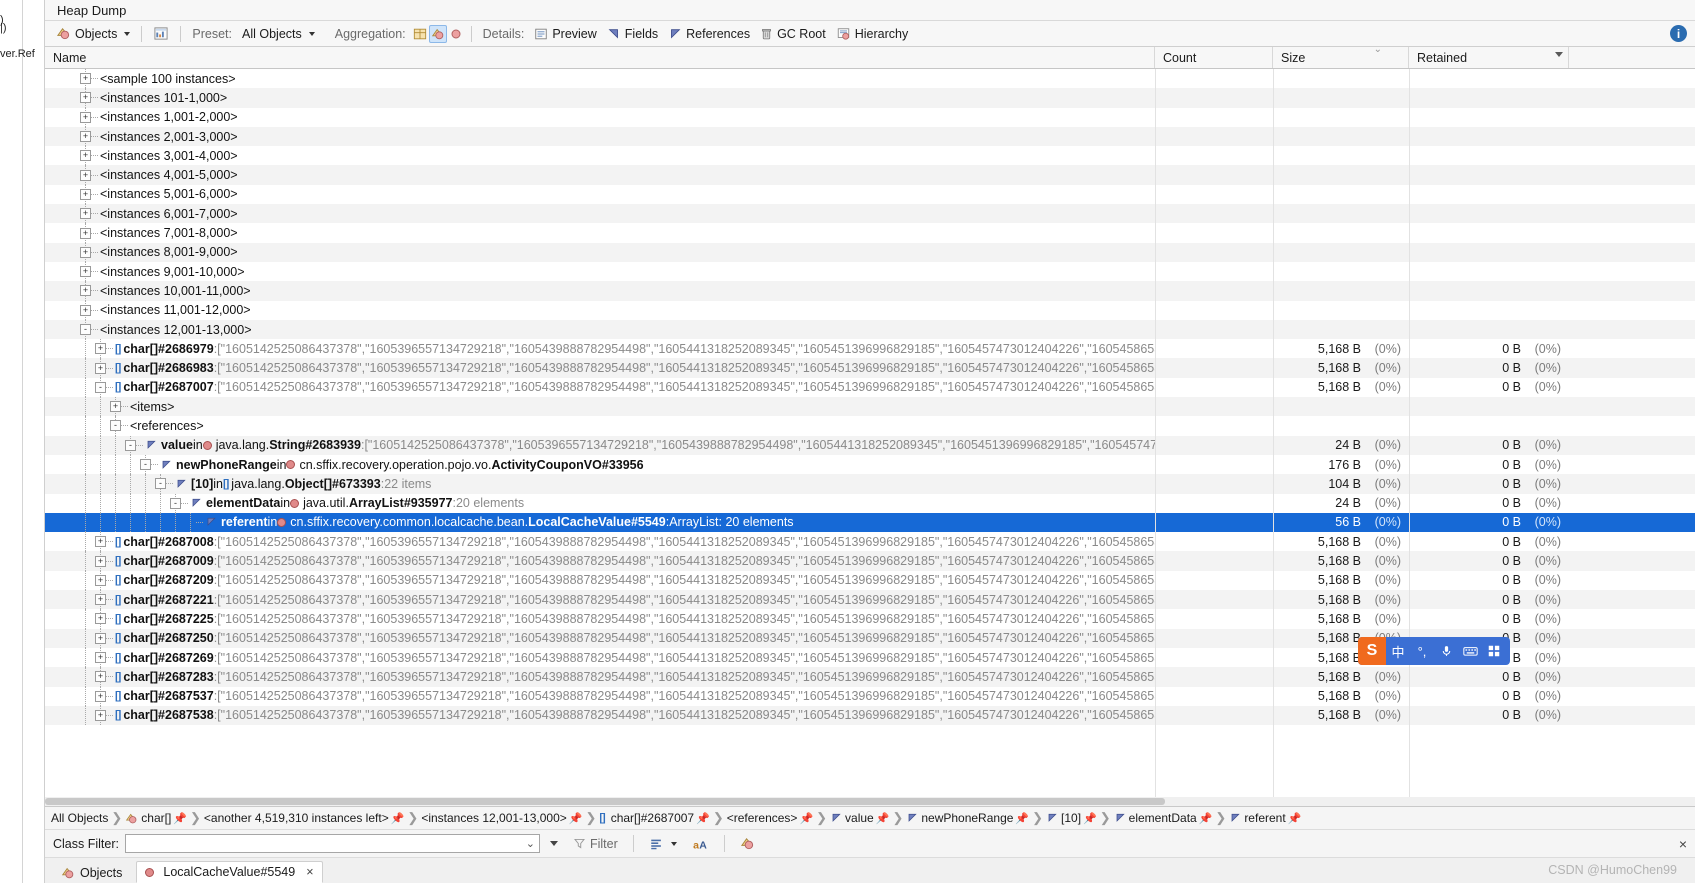 Image resolution: width=1695 pixels, height=883 pixels. I want to click on help-icon: i, so click(1678, 33).